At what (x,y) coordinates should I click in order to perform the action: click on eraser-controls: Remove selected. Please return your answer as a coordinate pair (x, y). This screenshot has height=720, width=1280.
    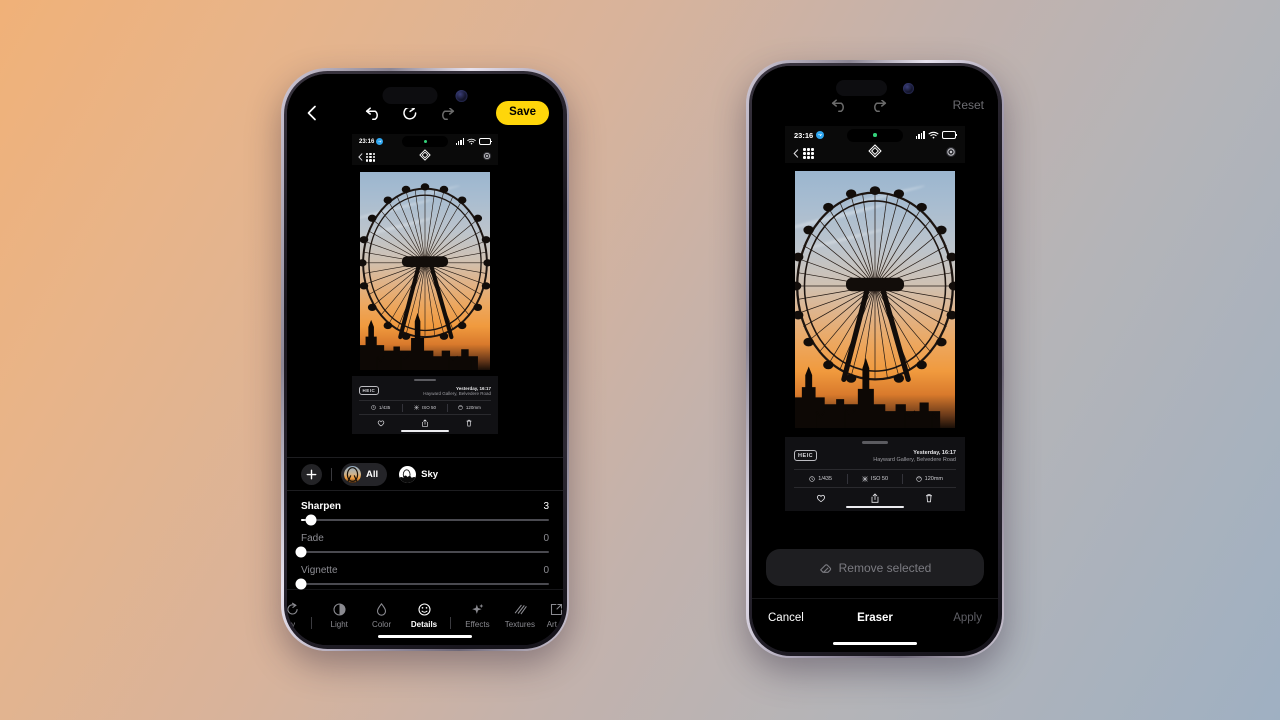
    Looking at the image, I should click on (875, 568).